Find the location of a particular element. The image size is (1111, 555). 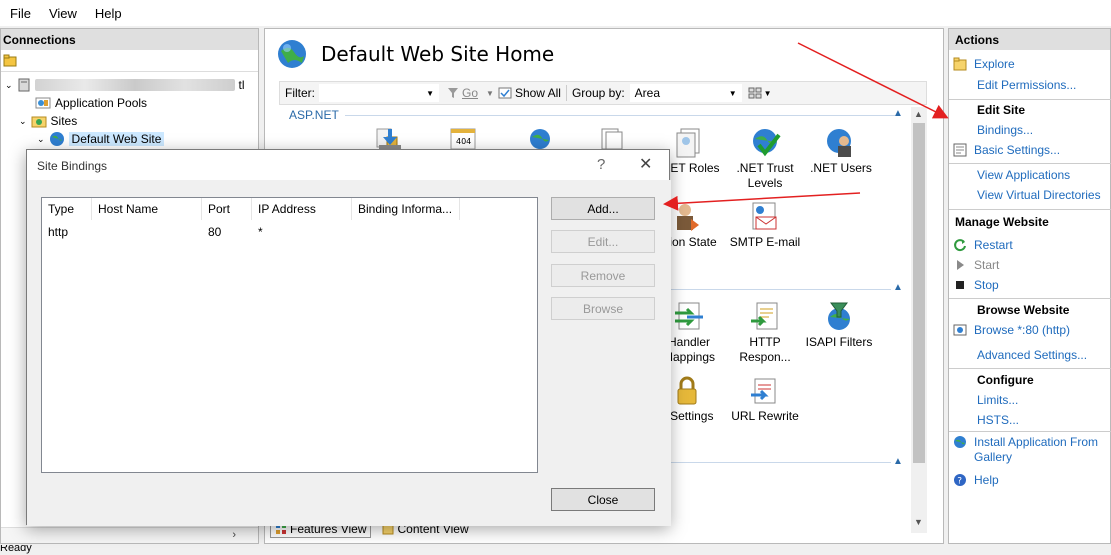

column-header-ip-address: IP Address is located at coordinates (302, 209).